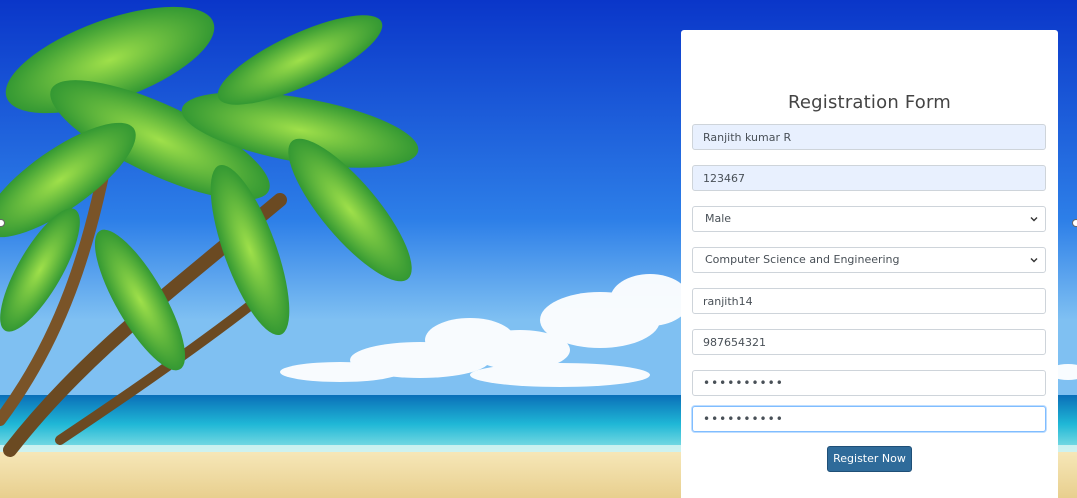 The width and height of the screenshot is (1077, 498). What do you see at coordinates (869, 301) in the screenshot?
I see `username-input` at bounding box center [869, 301].